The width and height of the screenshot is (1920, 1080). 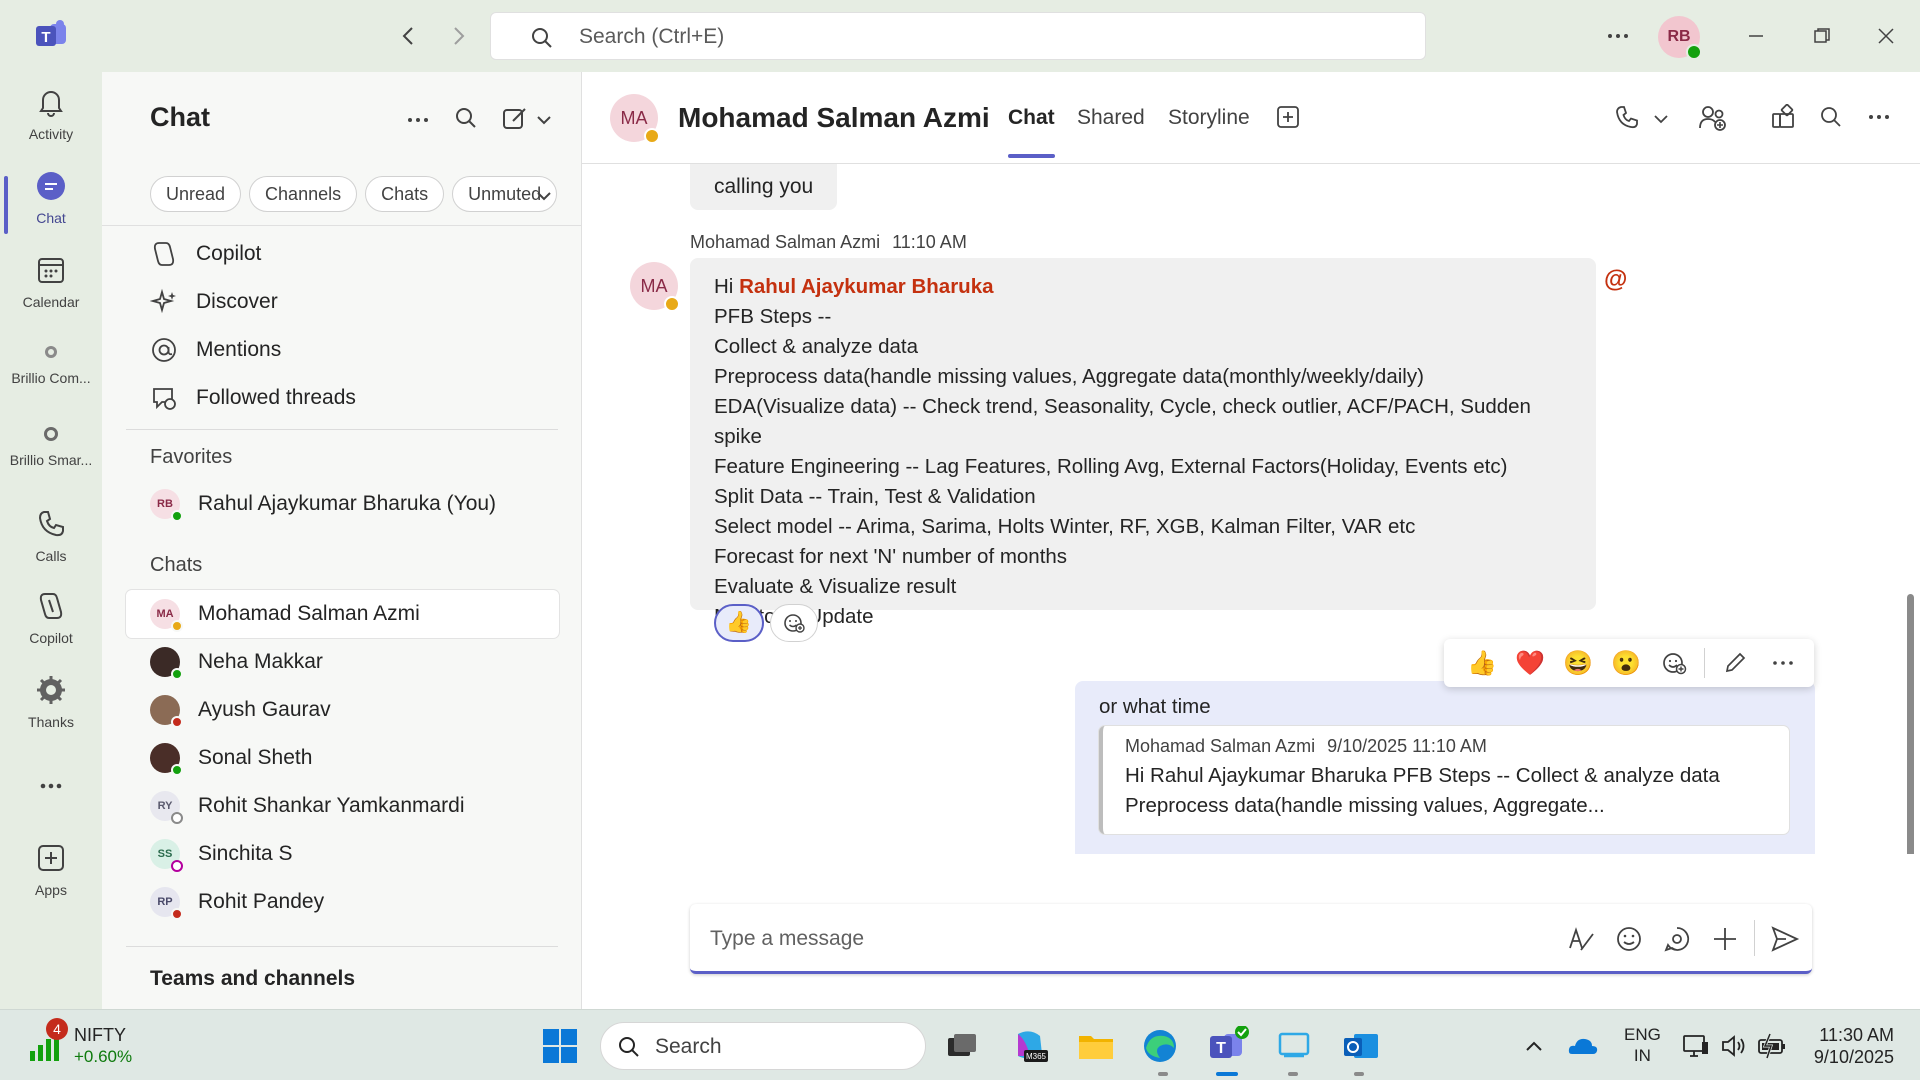 I want to click on rail-chat: Chat, so click(x=51, y=202).